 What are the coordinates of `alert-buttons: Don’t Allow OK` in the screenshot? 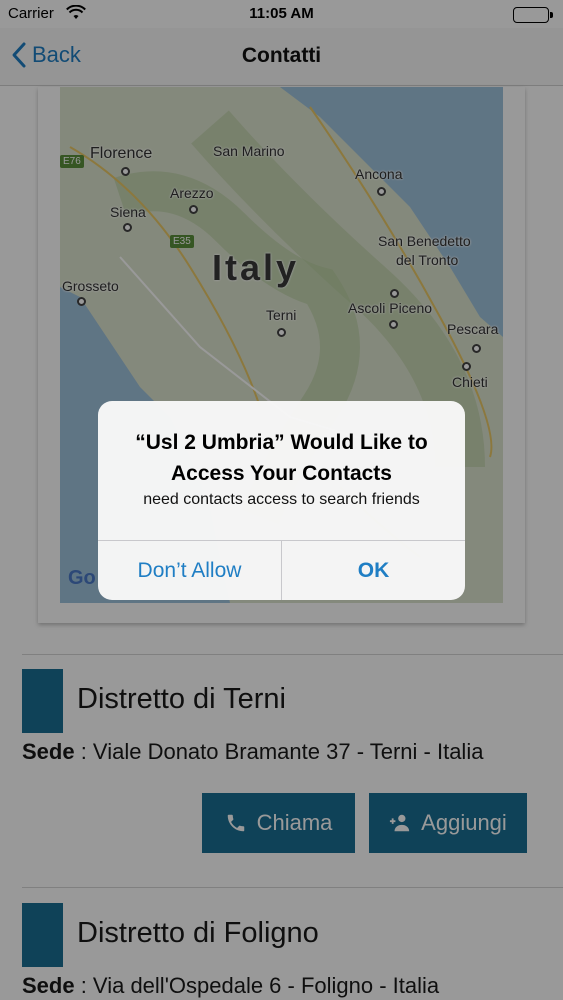 It's located at (281, 570).